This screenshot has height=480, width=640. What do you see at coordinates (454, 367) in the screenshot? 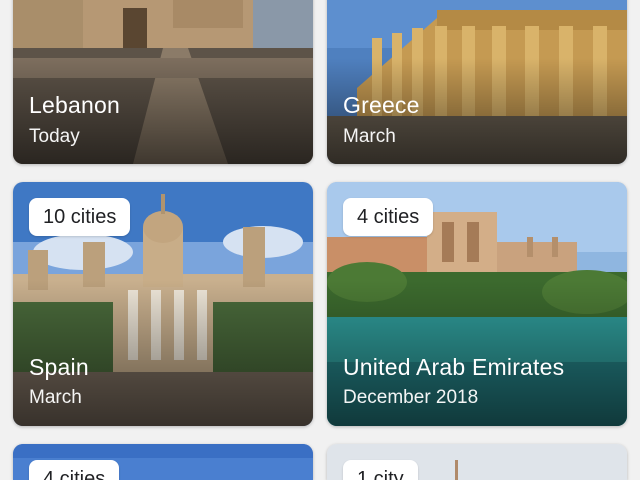
I see `trip-title: United Arab Emirates` at bounding box center [454, 367].